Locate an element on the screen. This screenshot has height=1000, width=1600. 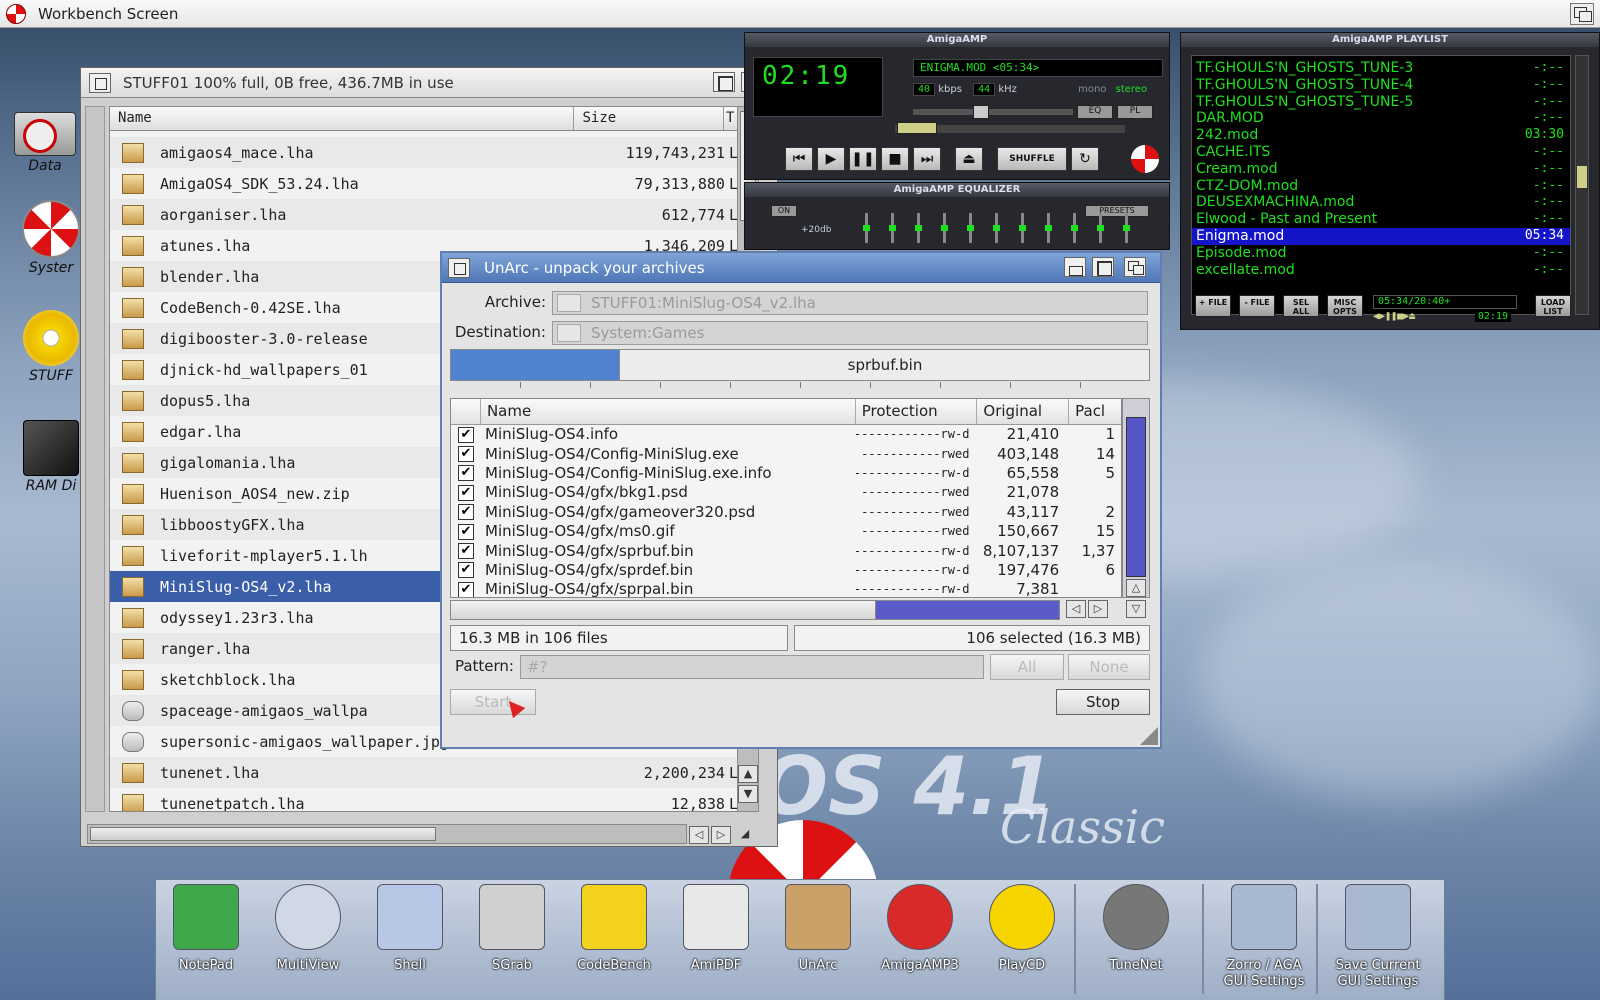
select-none-button: None is located at coordinates (1109, 667).